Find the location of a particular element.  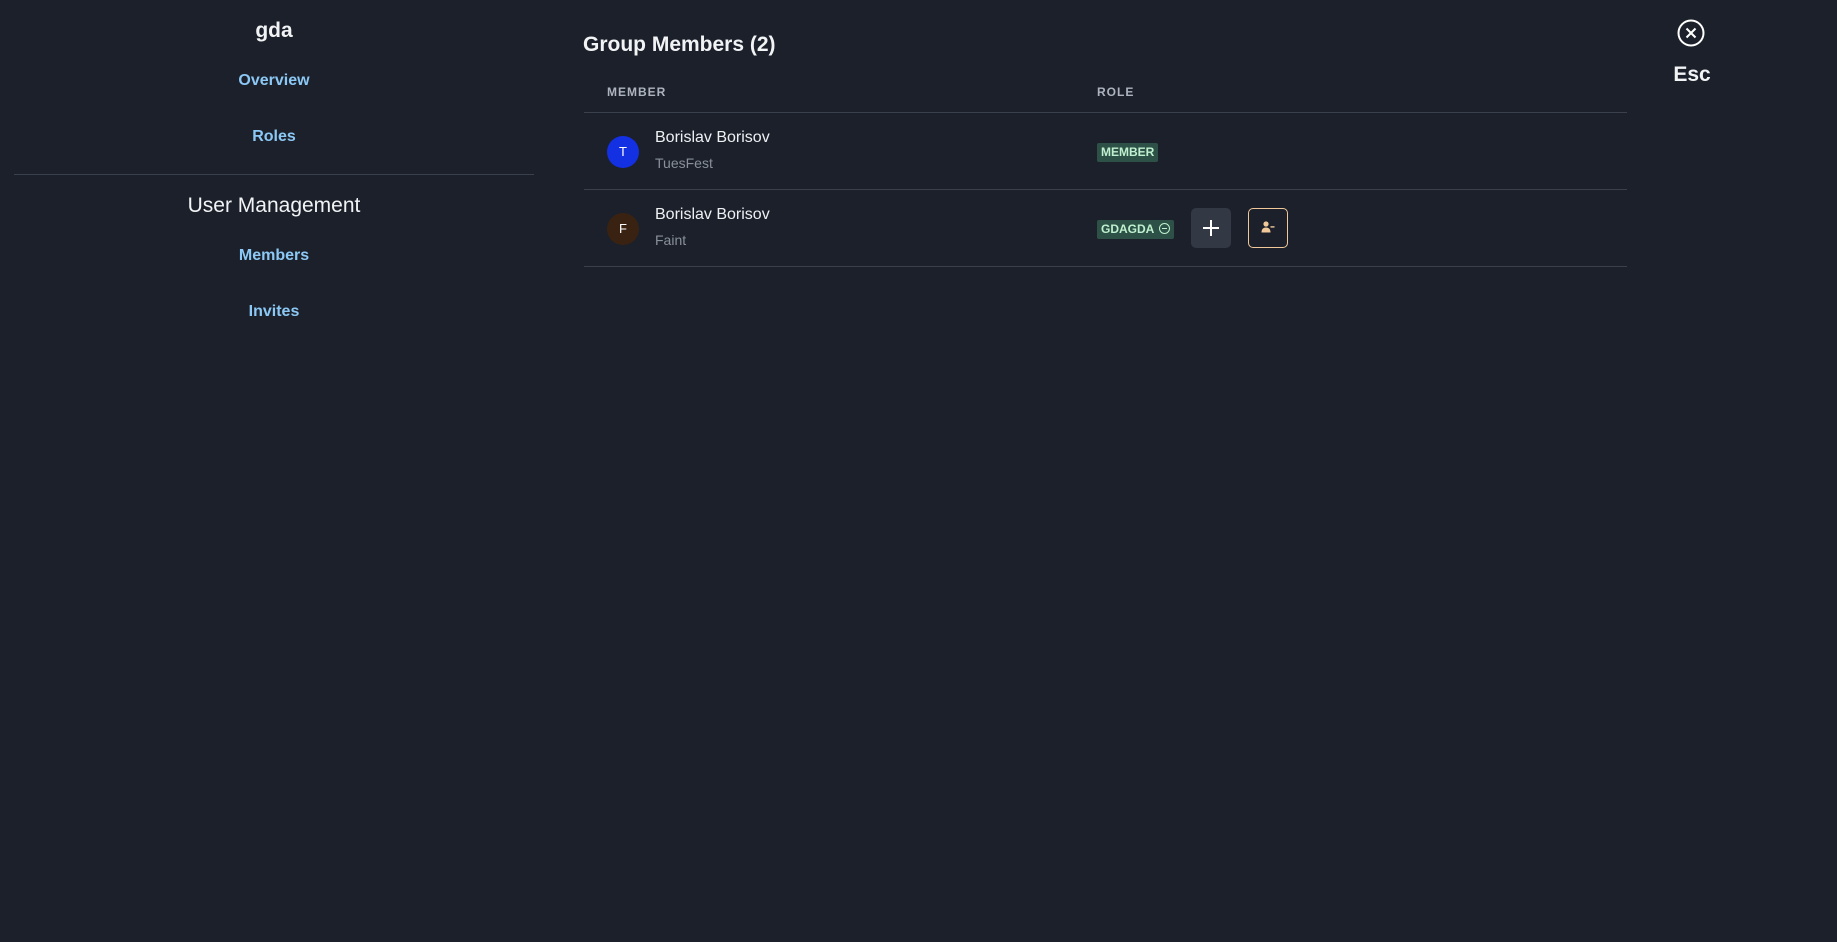

minus-circle-icon is located at coordinates (1165, 228).